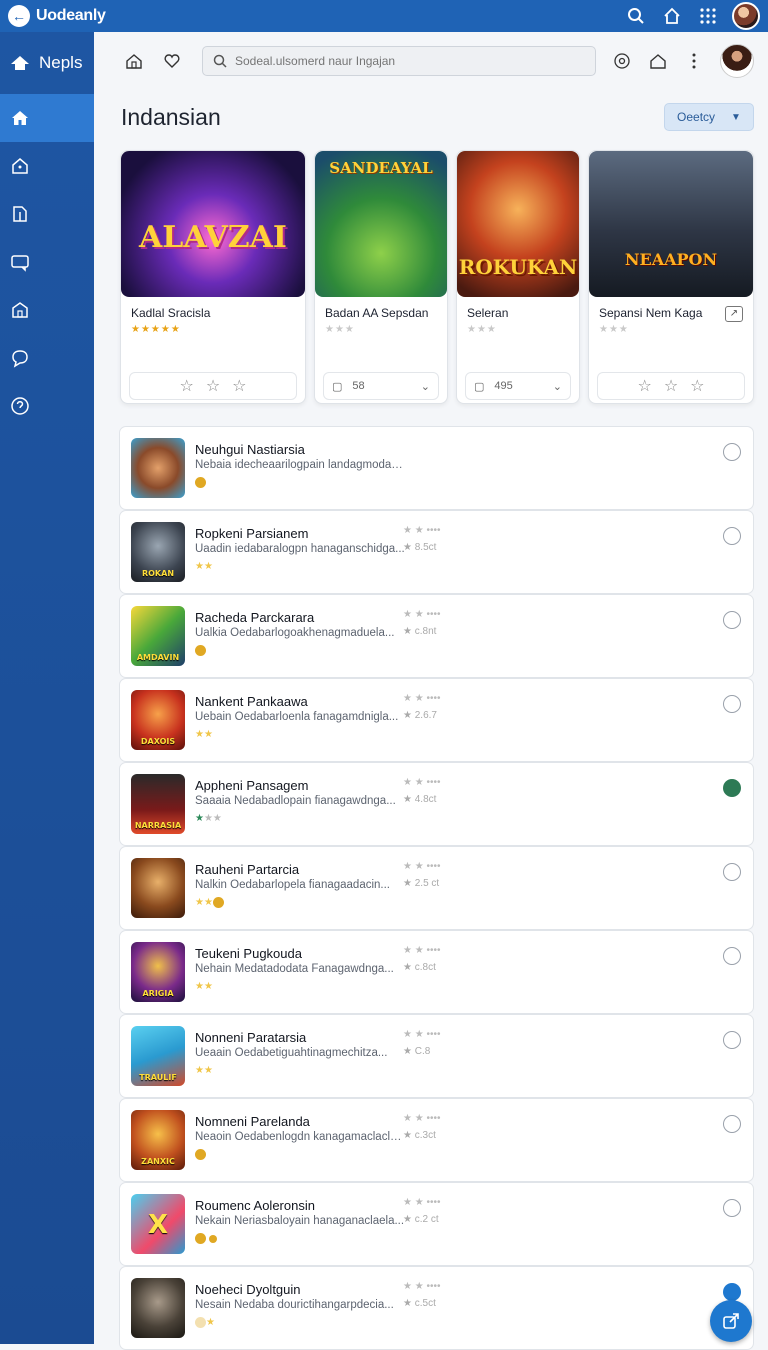  I want to click on rating-score: ★ c.5ct, so click(419, 1303).